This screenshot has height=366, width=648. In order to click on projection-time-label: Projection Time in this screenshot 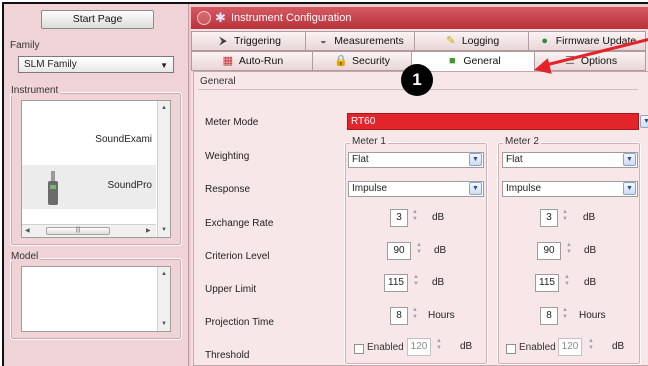, I will do `click(239, 322)`.